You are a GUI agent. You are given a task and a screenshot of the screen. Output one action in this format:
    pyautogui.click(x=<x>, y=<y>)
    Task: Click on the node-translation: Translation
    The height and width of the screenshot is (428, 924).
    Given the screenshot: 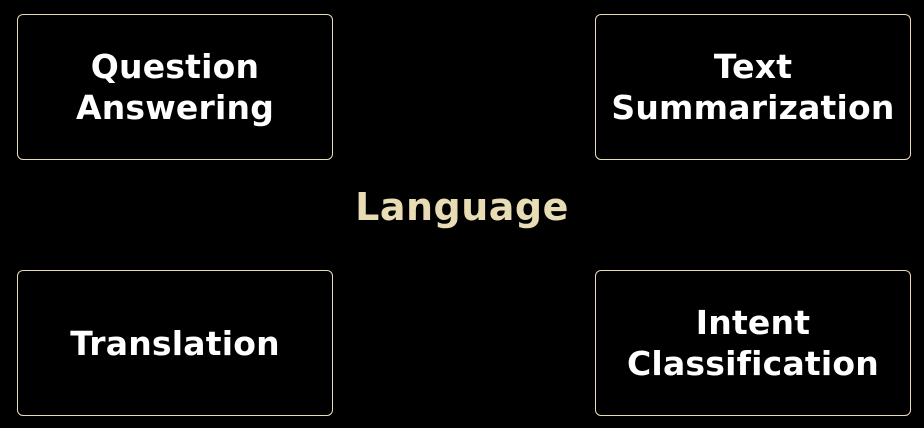 What is the action you would take?
    pyautogui.click(x=175, y=343)
    